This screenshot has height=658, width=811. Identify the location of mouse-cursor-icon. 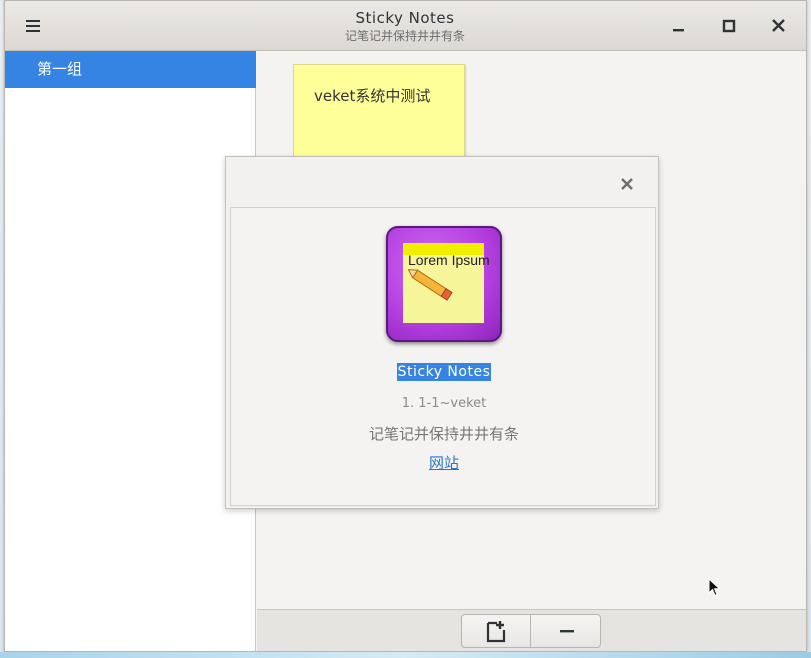
(714, 587).